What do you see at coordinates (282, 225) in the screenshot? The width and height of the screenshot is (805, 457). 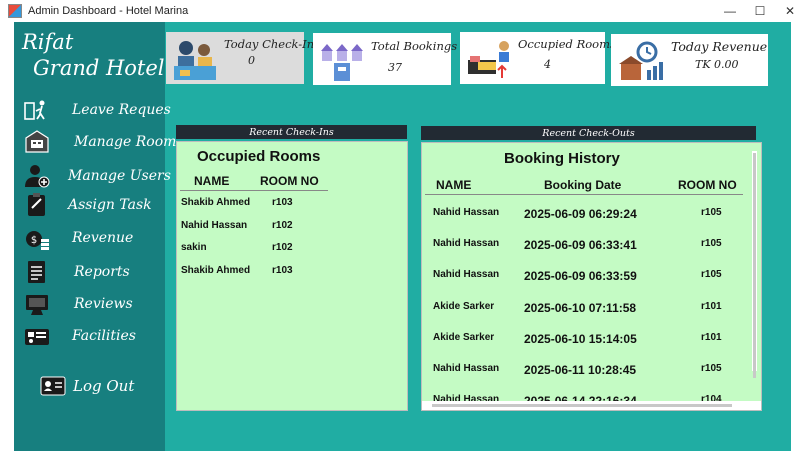 I see `checkin-row-2-room: r102` at bounding box center [282, 225].